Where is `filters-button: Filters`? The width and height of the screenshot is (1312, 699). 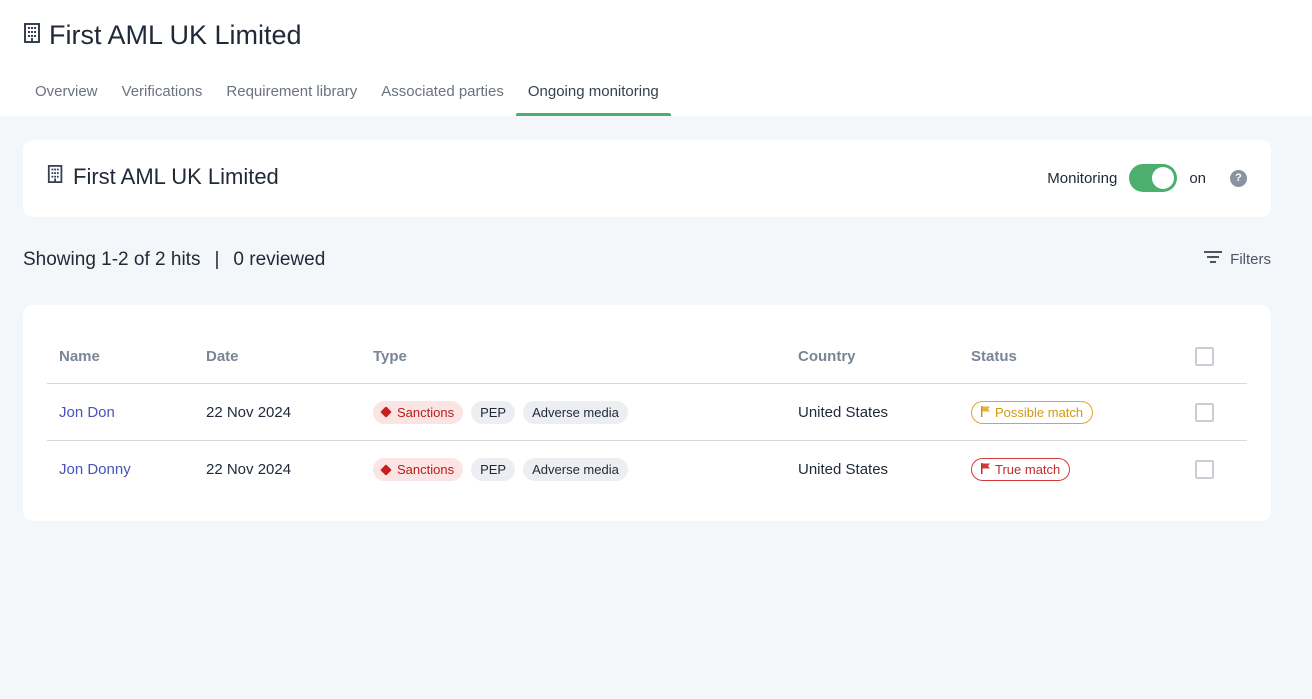
filters-button: Filters is located at coordinates (1237, 259).